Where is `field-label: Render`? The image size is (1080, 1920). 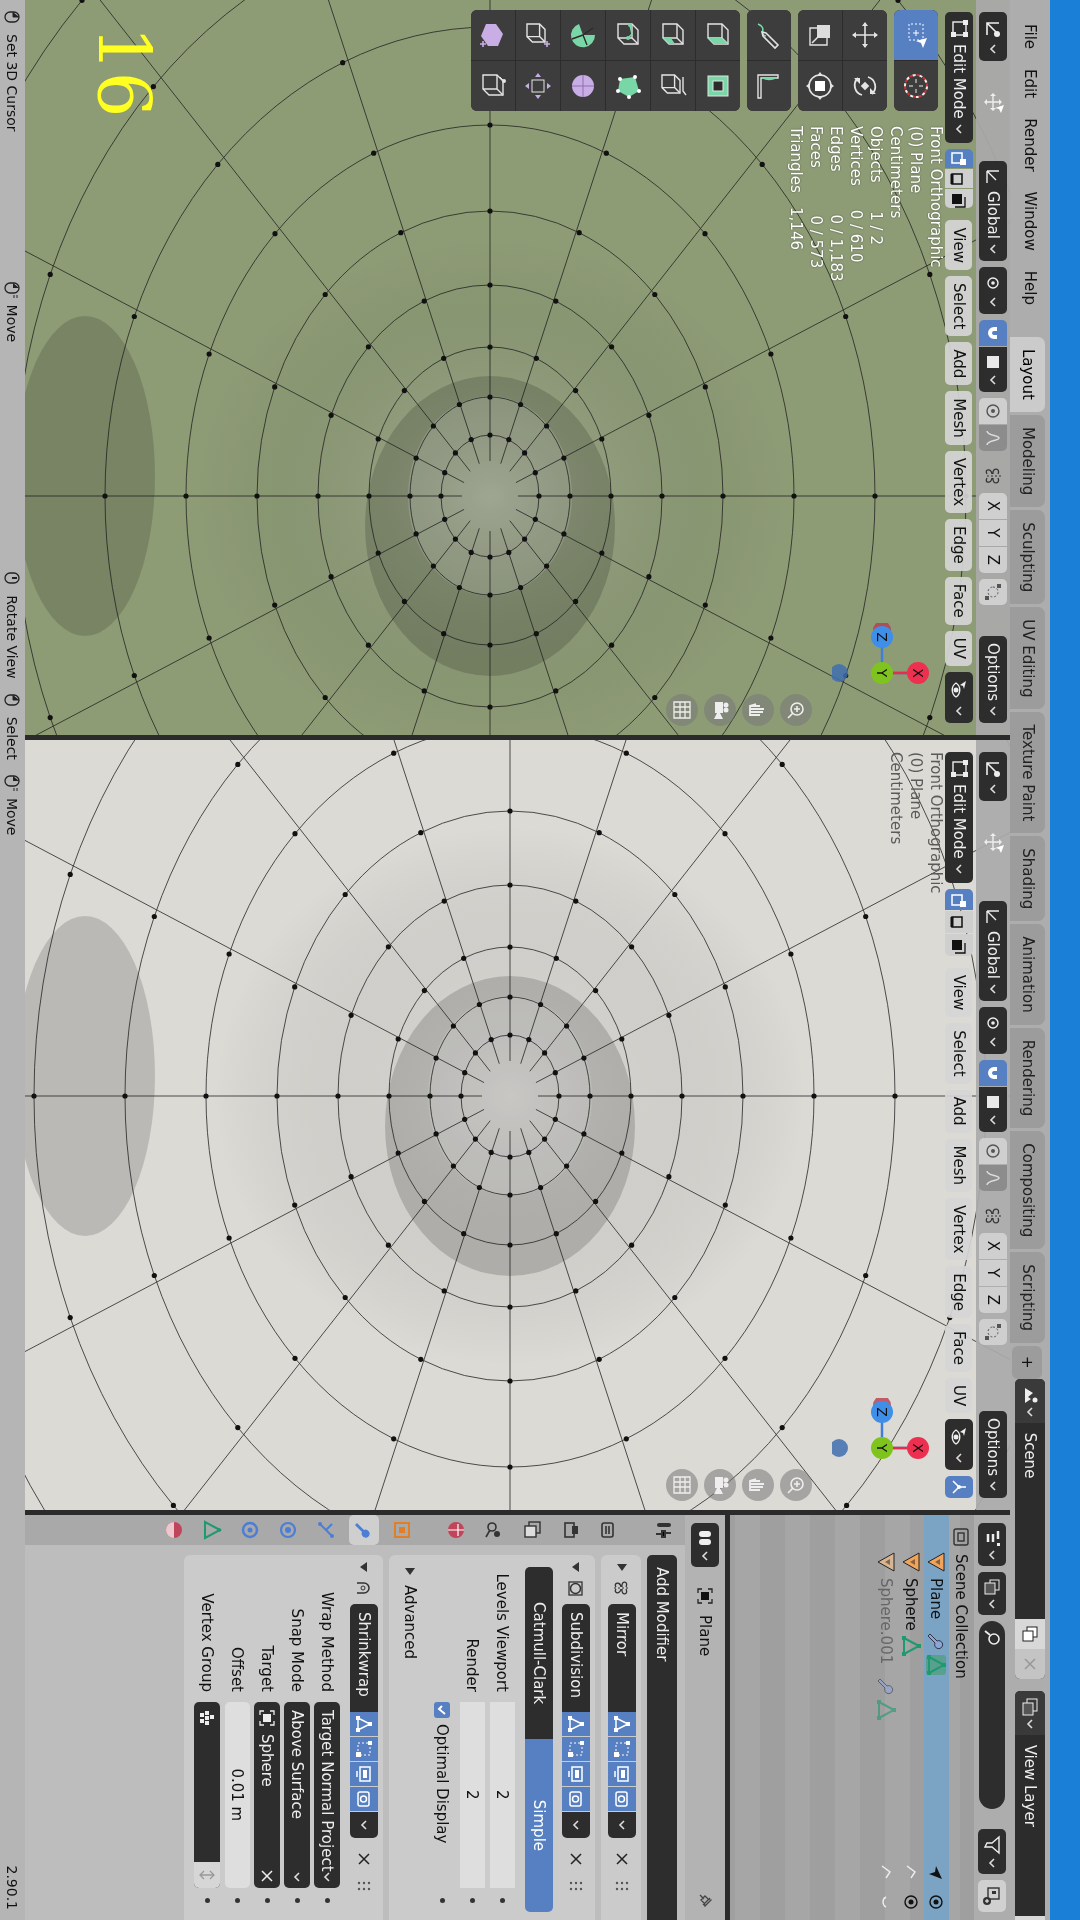
field-label: Render is located at coordinates (472, 1664).